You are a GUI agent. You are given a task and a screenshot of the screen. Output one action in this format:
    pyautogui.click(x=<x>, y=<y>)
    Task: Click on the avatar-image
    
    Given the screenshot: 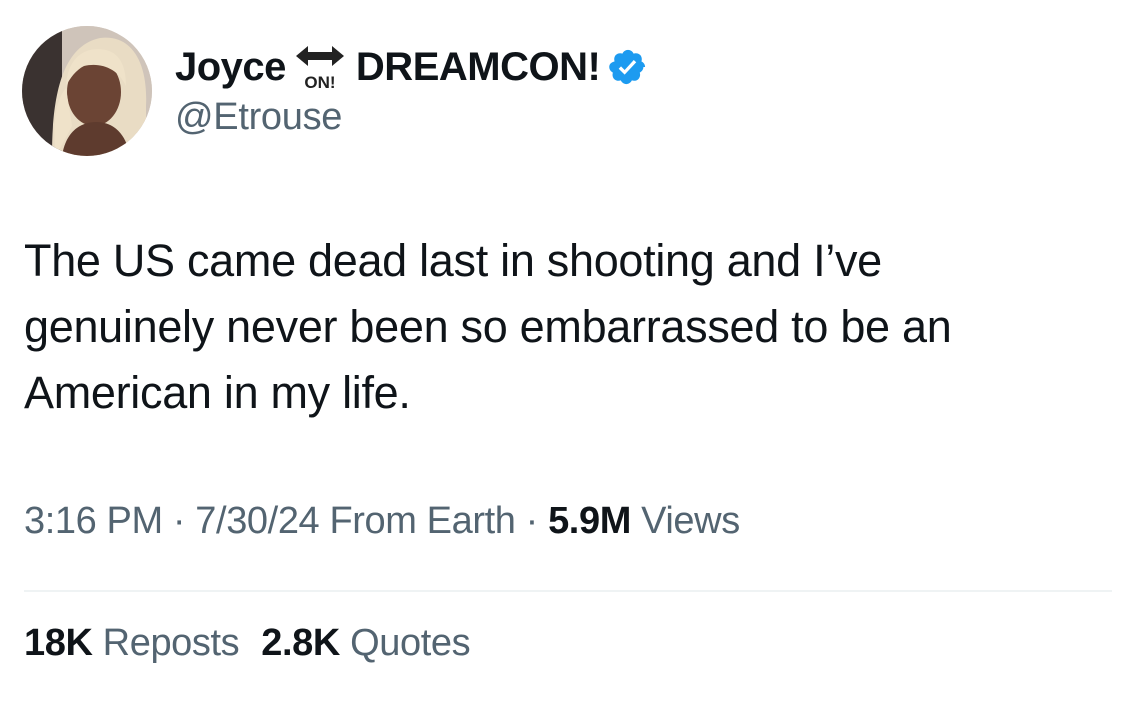 What is the action you would take?
    pyautogui.click(x=87, y=91)
    